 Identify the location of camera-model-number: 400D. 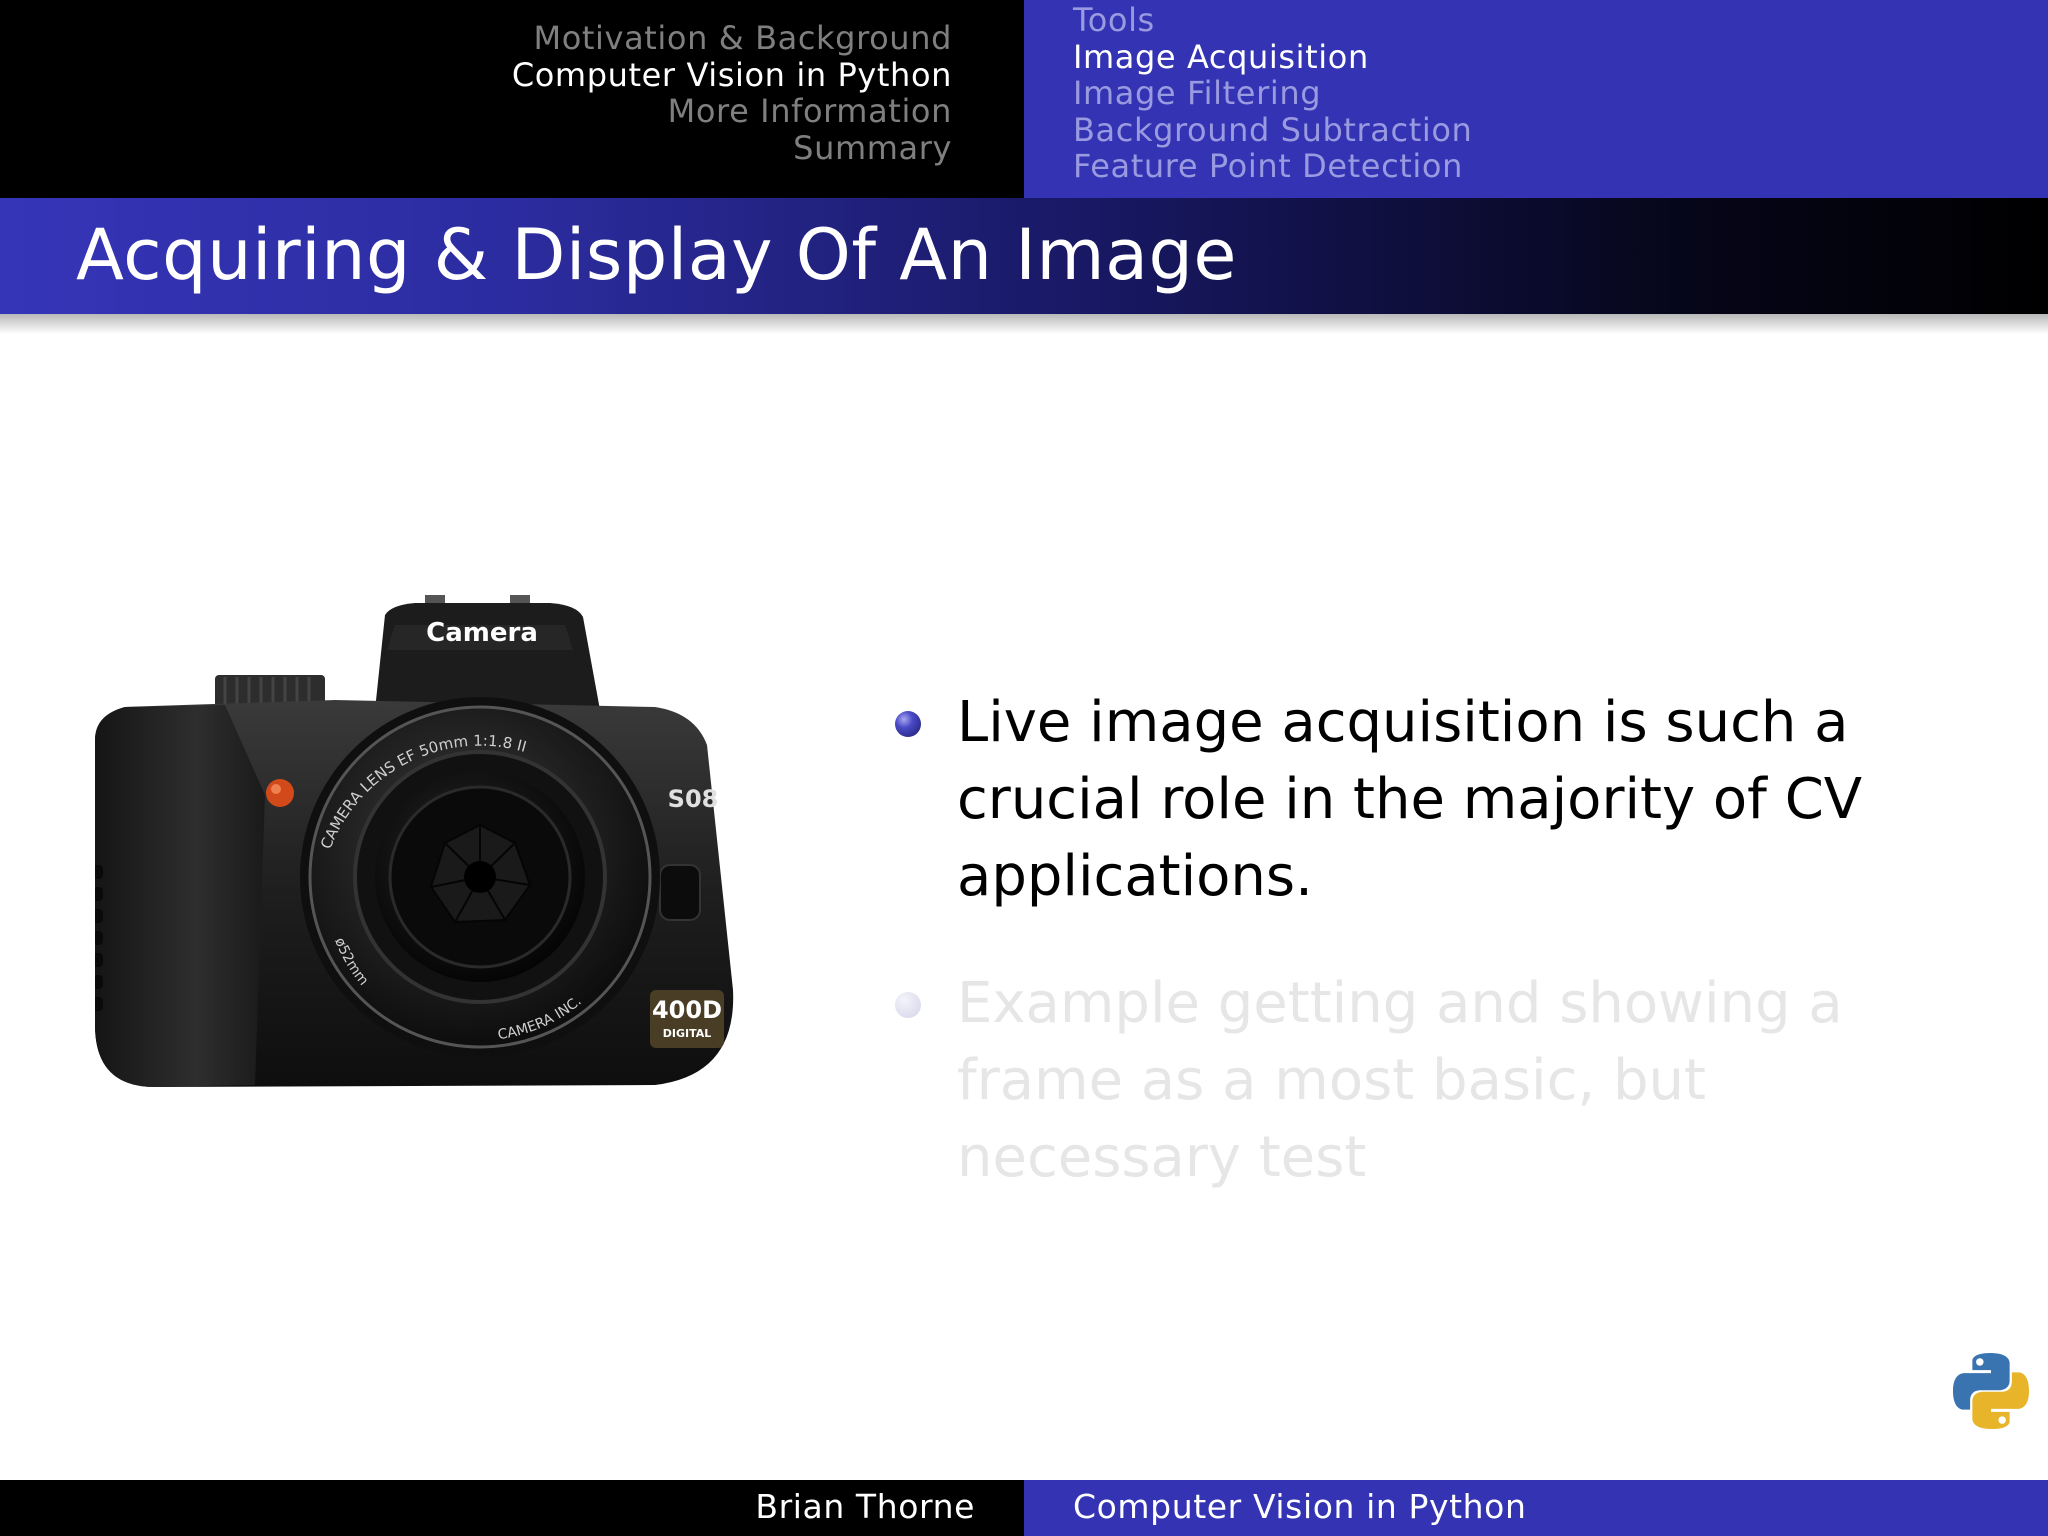
(687, 1010).